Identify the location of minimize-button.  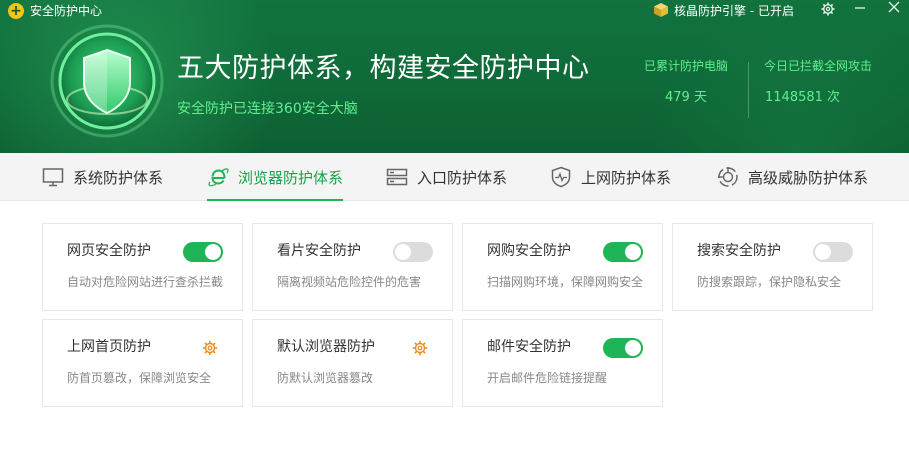
(860, 9).